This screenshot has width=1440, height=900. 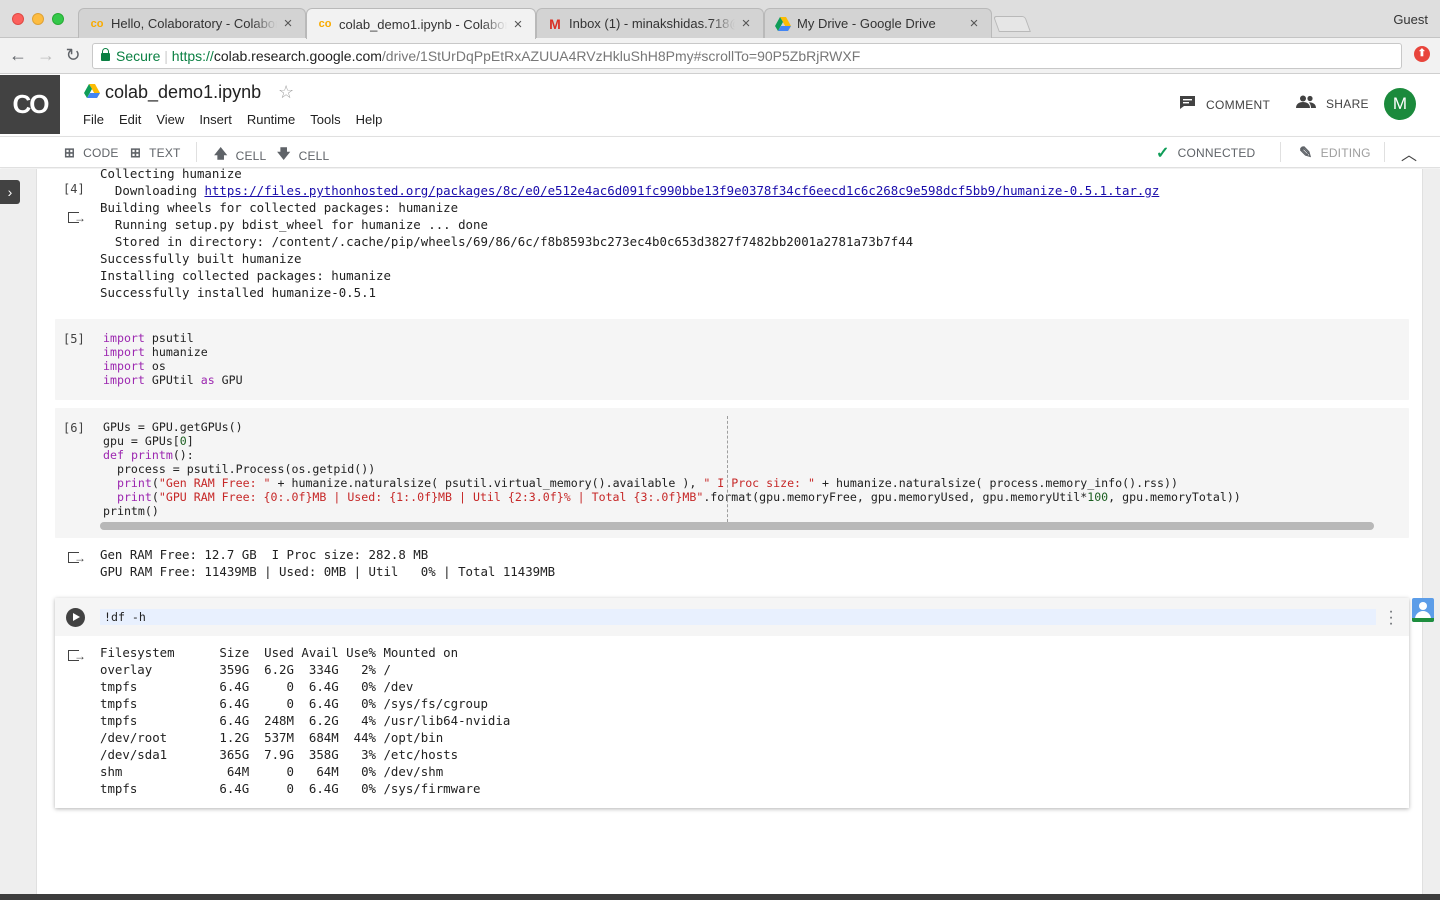 What do you see at coordinates (1280, 152) in the screenshot?
I see `toolbar-divider` at bounding box center [1280, 152].